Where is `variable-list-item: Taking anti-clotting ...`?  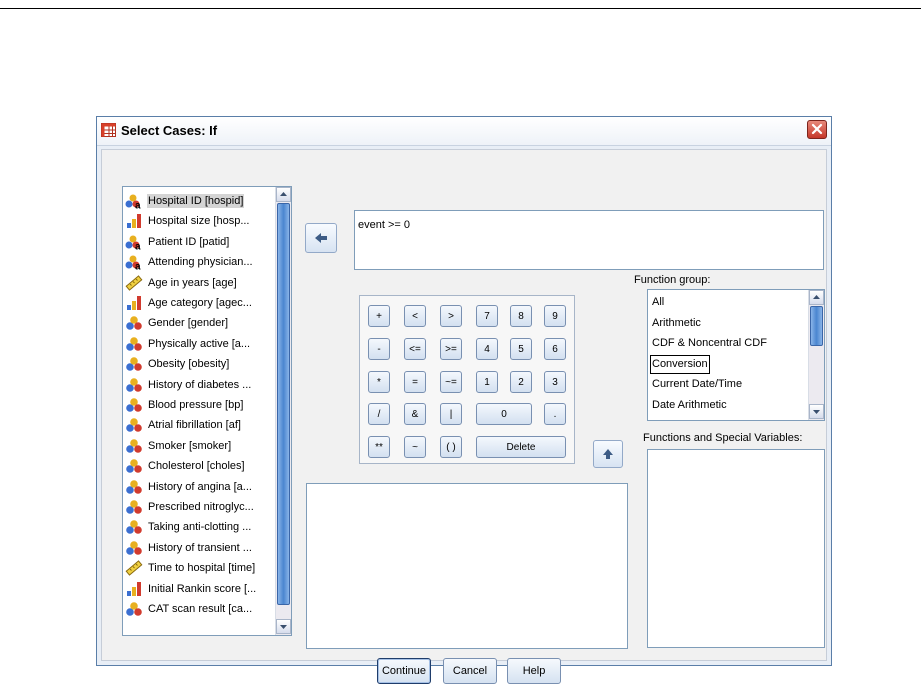 variable-list-item: Taking anti-clotting ... is located at coordinates (199, 527).